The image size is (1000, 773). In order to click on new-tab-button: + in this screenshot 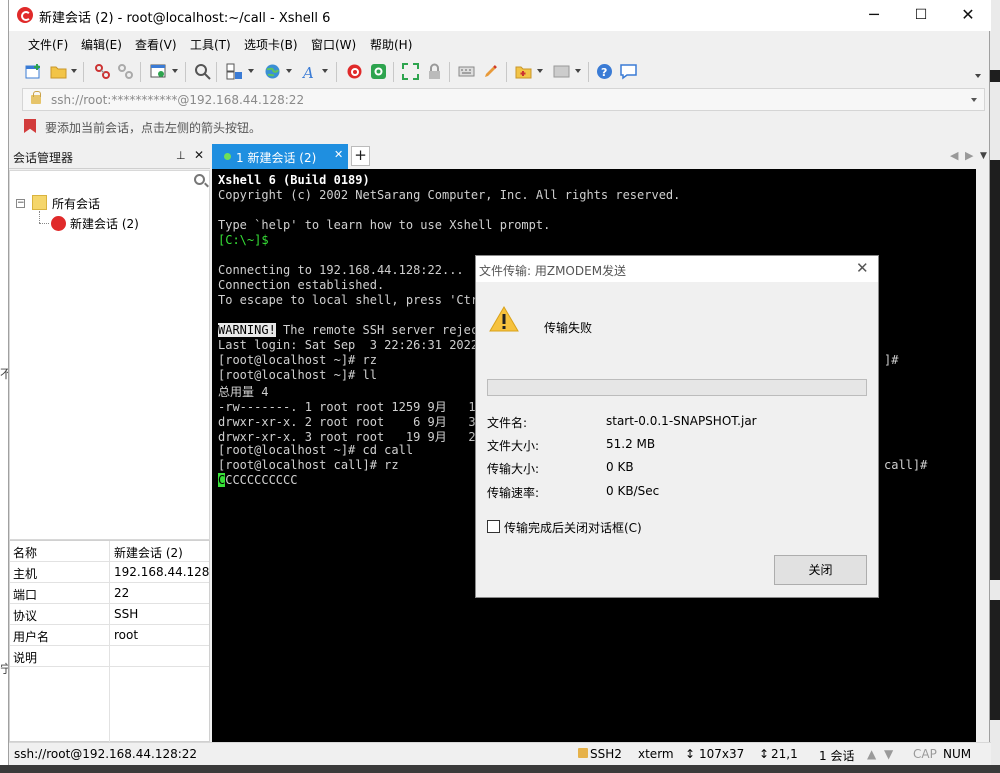, I will do `click(360, 156)`.